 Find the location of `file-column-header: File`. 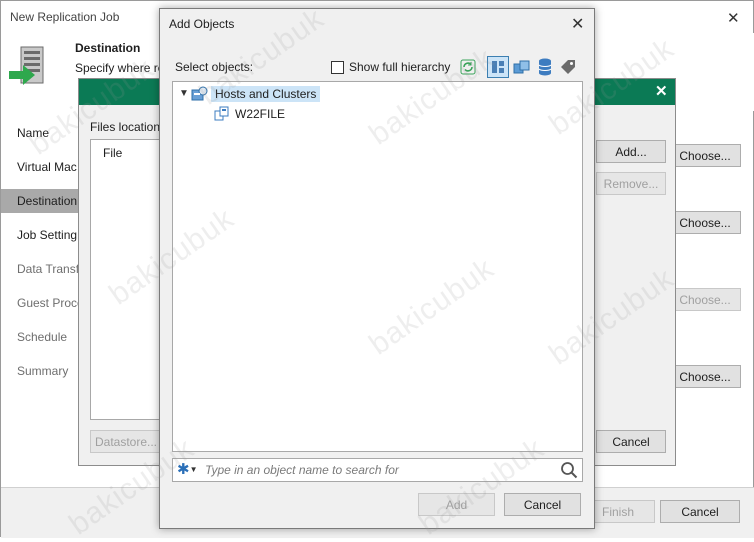

file-column-header: File is located at coordinates (113, 153).